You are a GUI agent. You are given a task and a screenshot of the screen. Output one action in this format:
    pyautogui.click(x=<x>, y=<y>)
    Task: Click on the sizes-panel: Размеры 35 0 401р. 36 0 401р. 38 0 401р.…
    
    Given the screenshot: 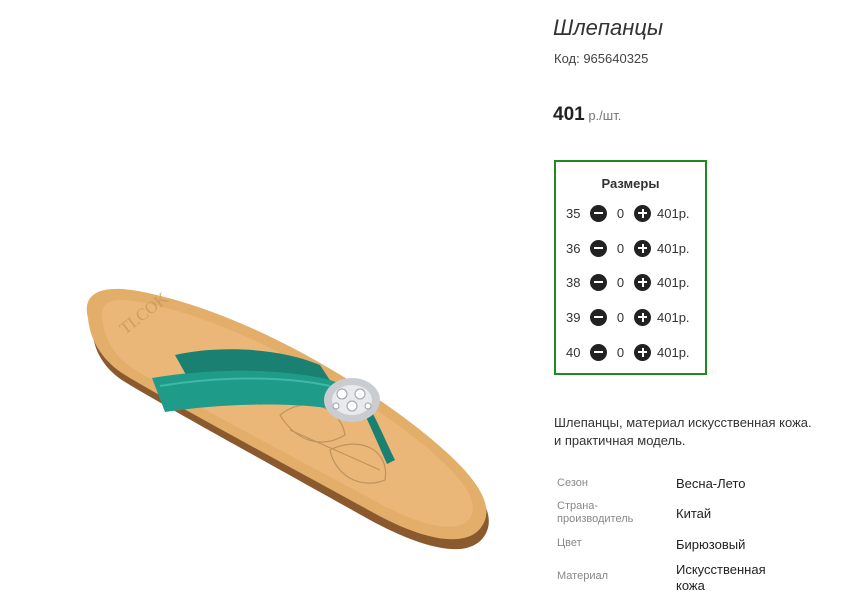 What is the action you would take?
    pyautogui.click(x=630, y=267)
    